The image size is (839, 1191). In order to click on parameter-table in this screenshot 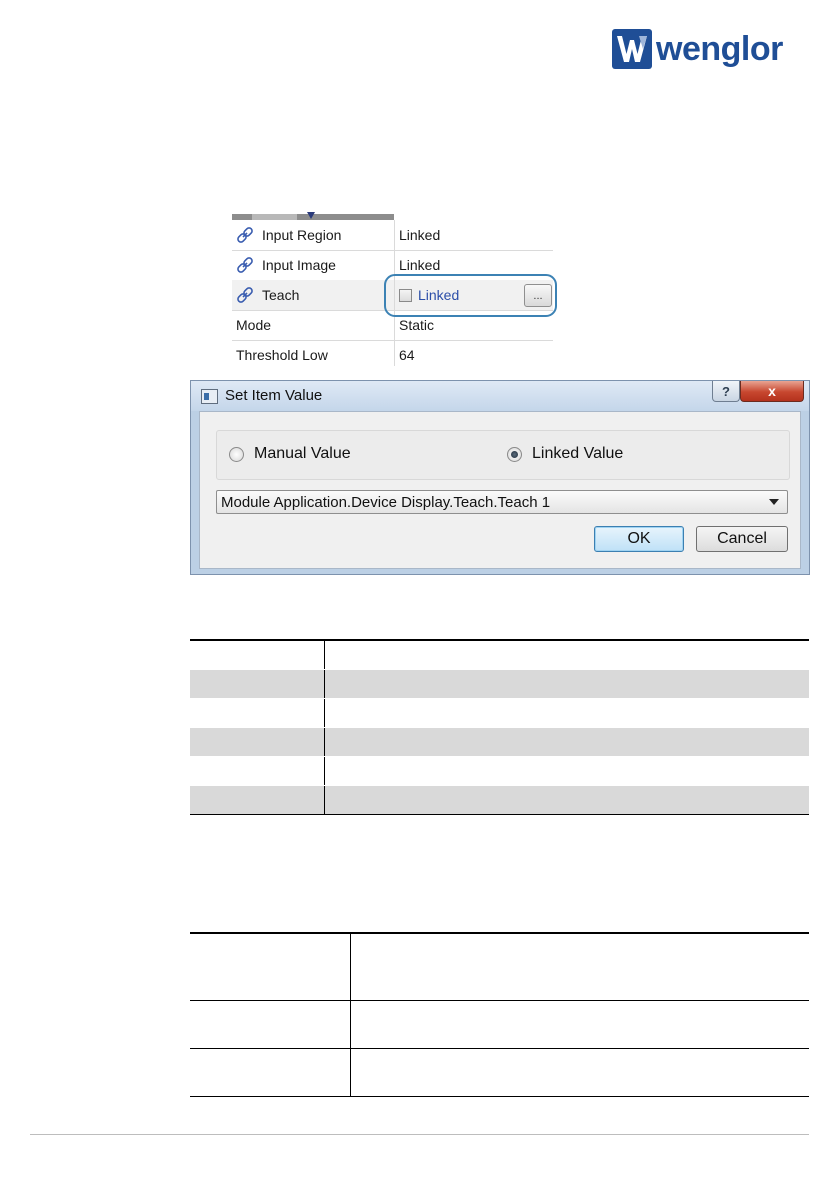, I will do `click(499, 727)`.